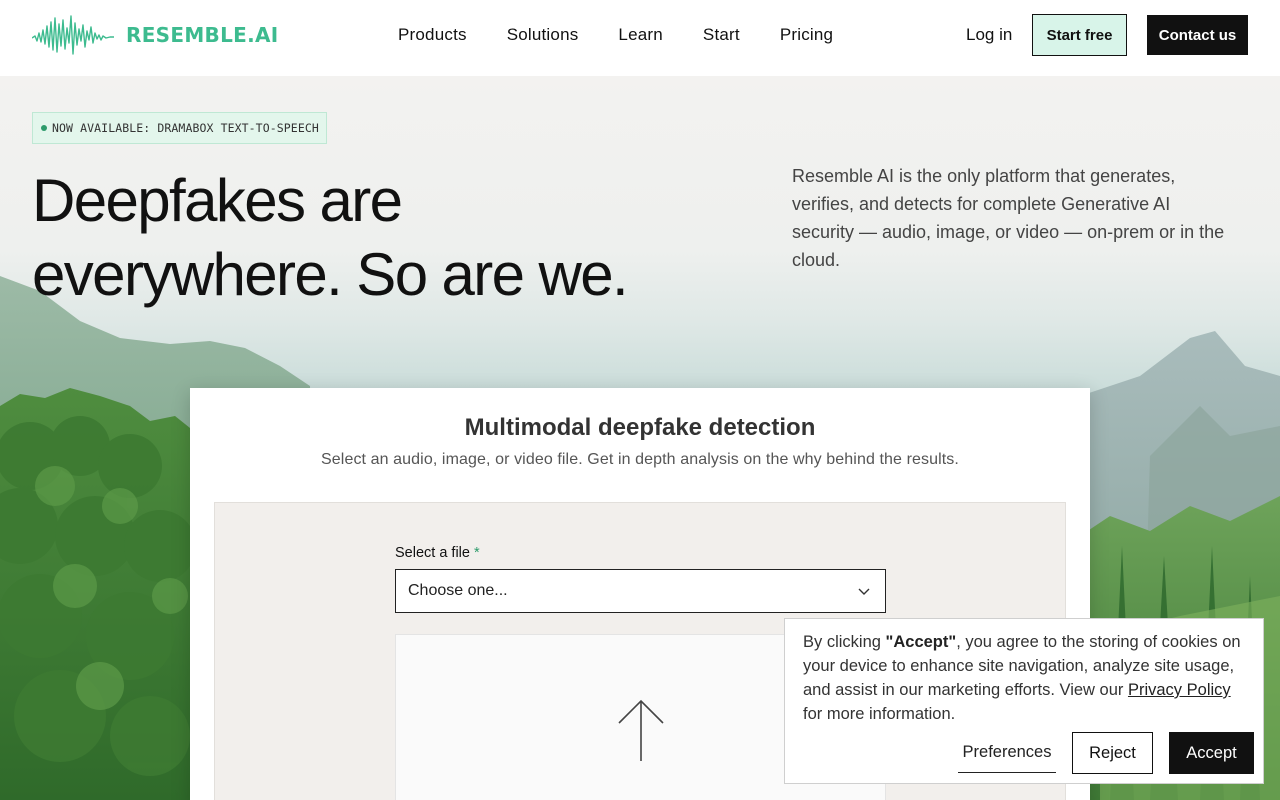  What do you see at coordinates (202, 35) in the screenshot?
I see `brand-name: RESEMBLE.AI` at bounding box center [202, 35].